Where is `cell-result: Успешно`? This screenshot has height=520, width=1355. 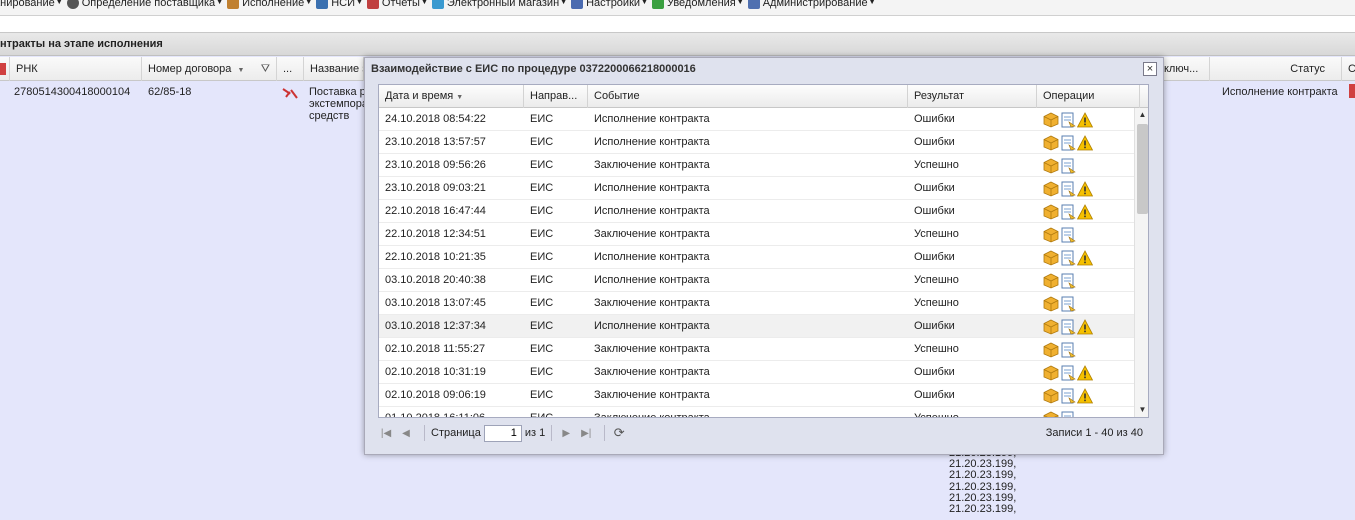
cell-result: Успешно is located at coordinates (936, 165).